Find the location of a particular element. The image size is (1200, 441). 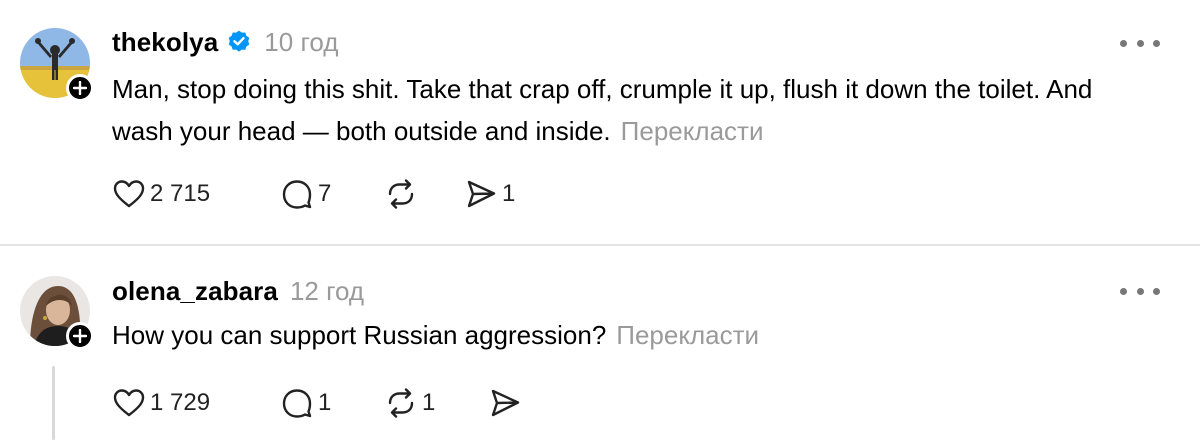

share-button: 1 is located at coordinates (489, 194).